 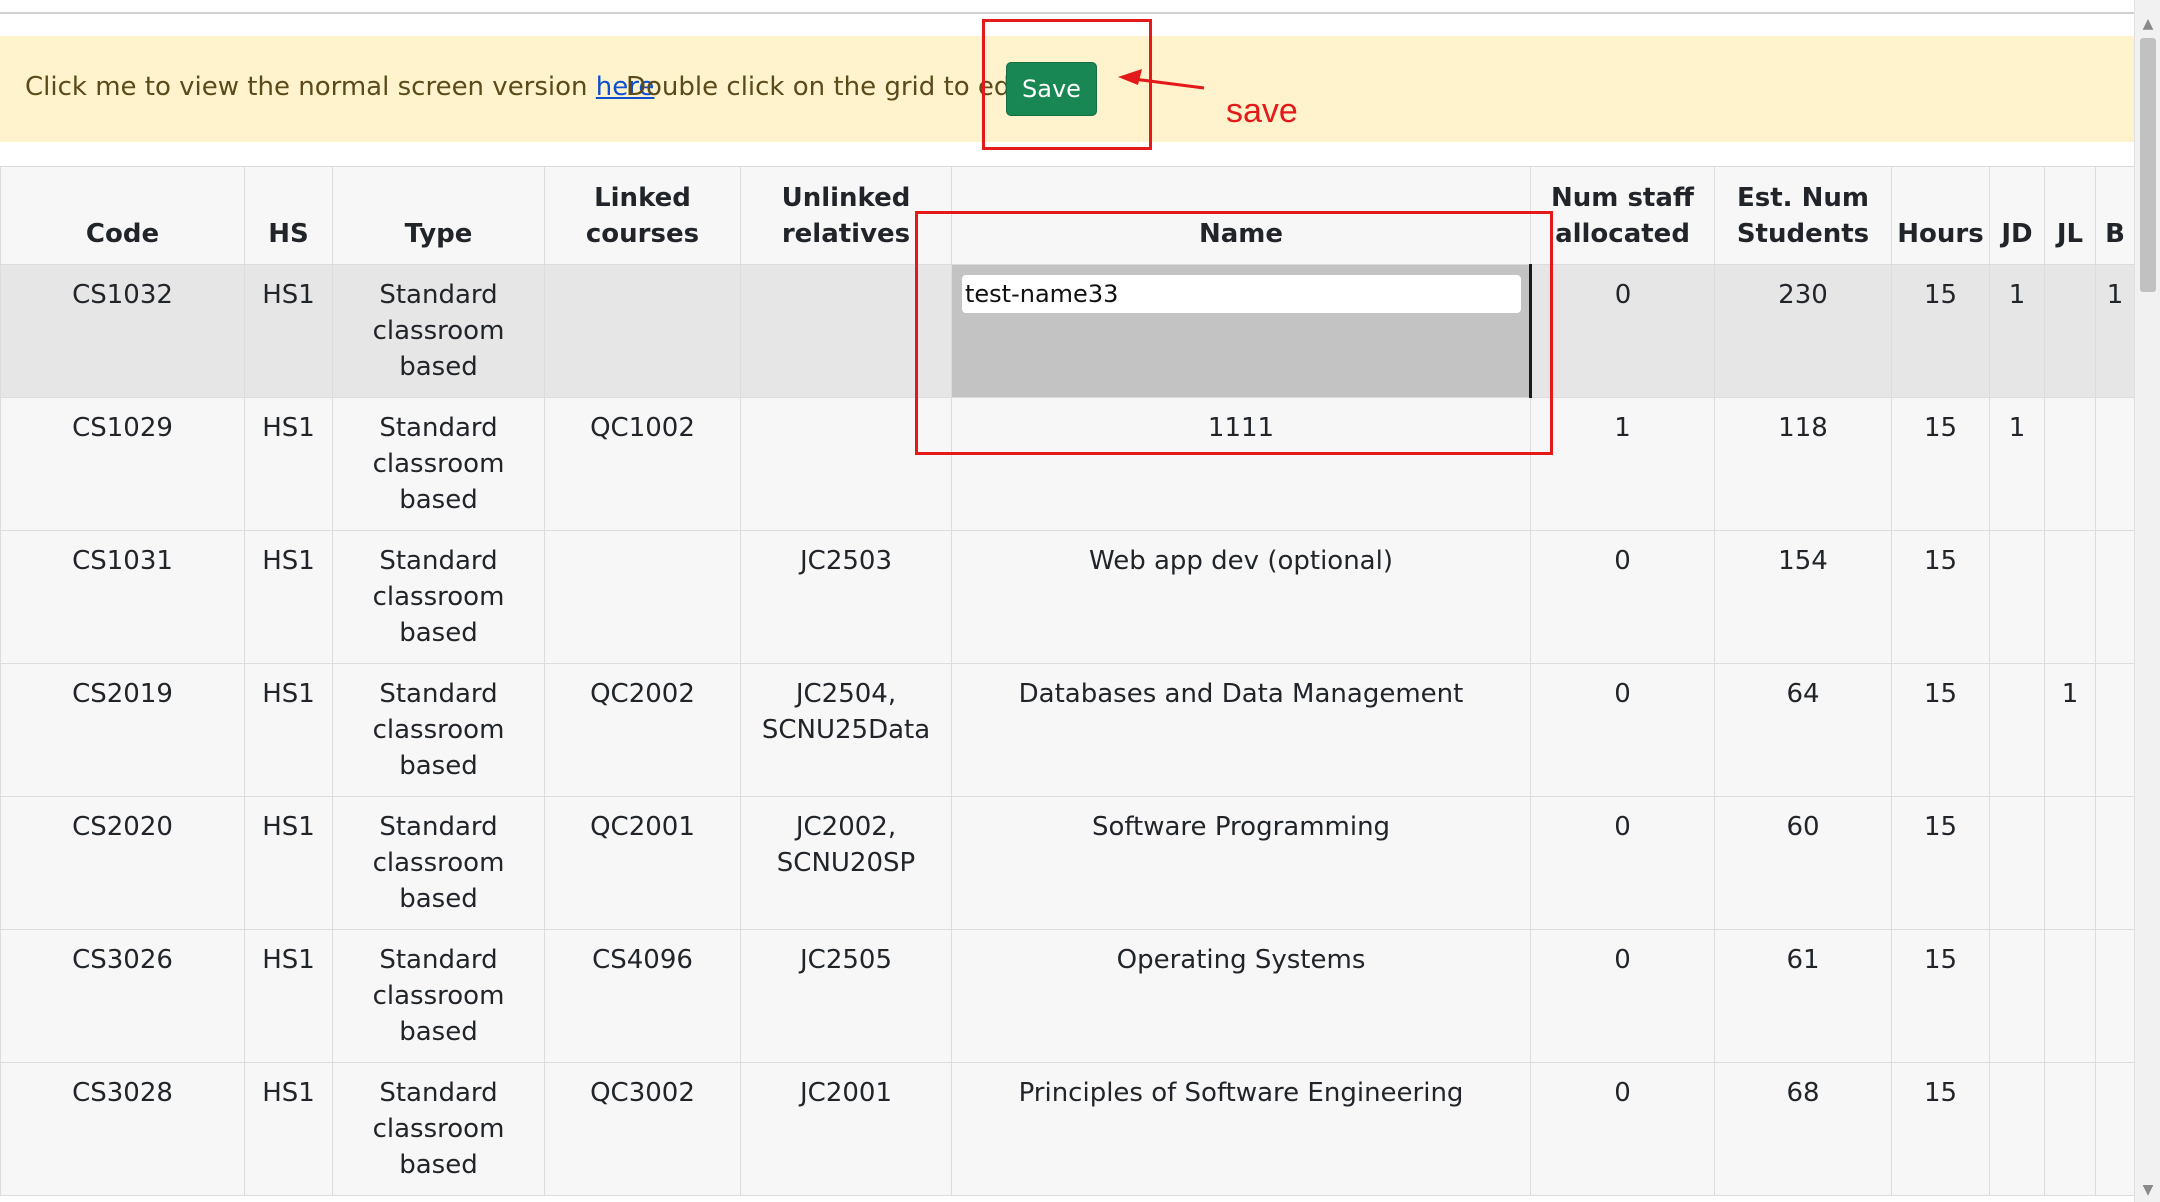 What do you see at coordinates (846, 996) in the screenshot?
I see `cell-unlinked-relatives: JC2505` at bounding box center [846, 996].